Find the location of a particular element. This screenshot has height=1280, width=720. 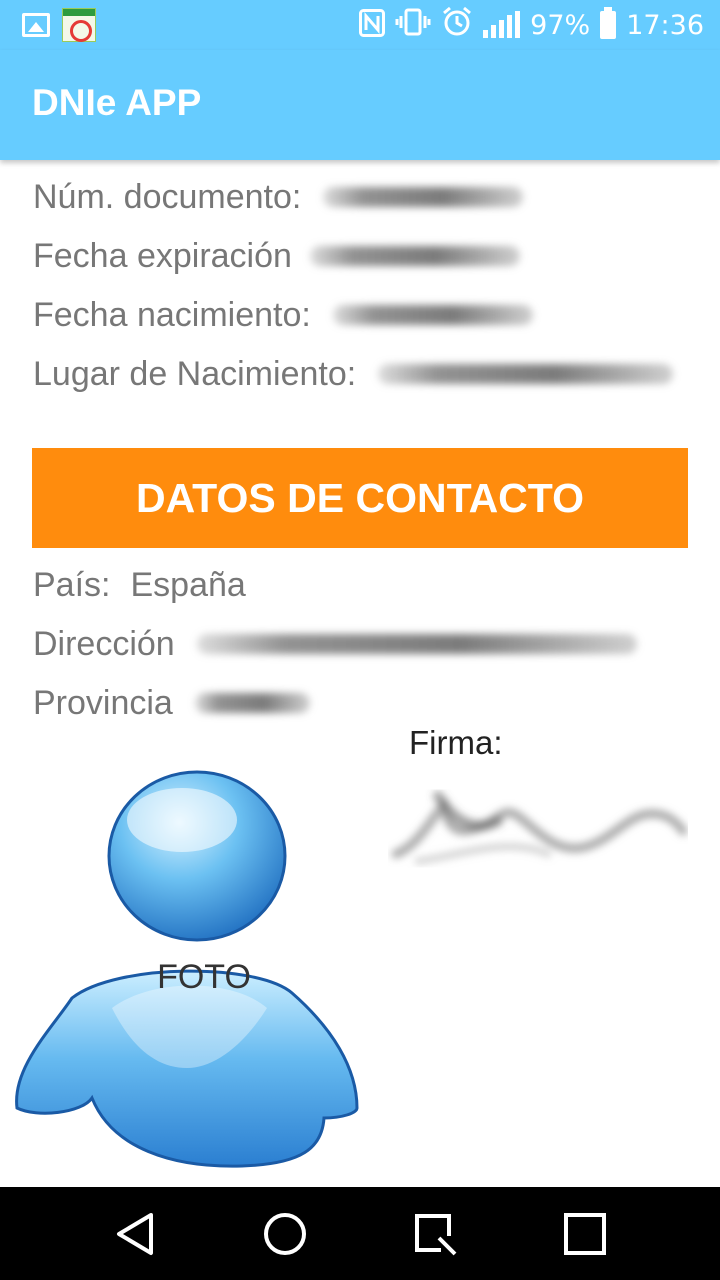

home-icon is located at coordinates (285, 1233).